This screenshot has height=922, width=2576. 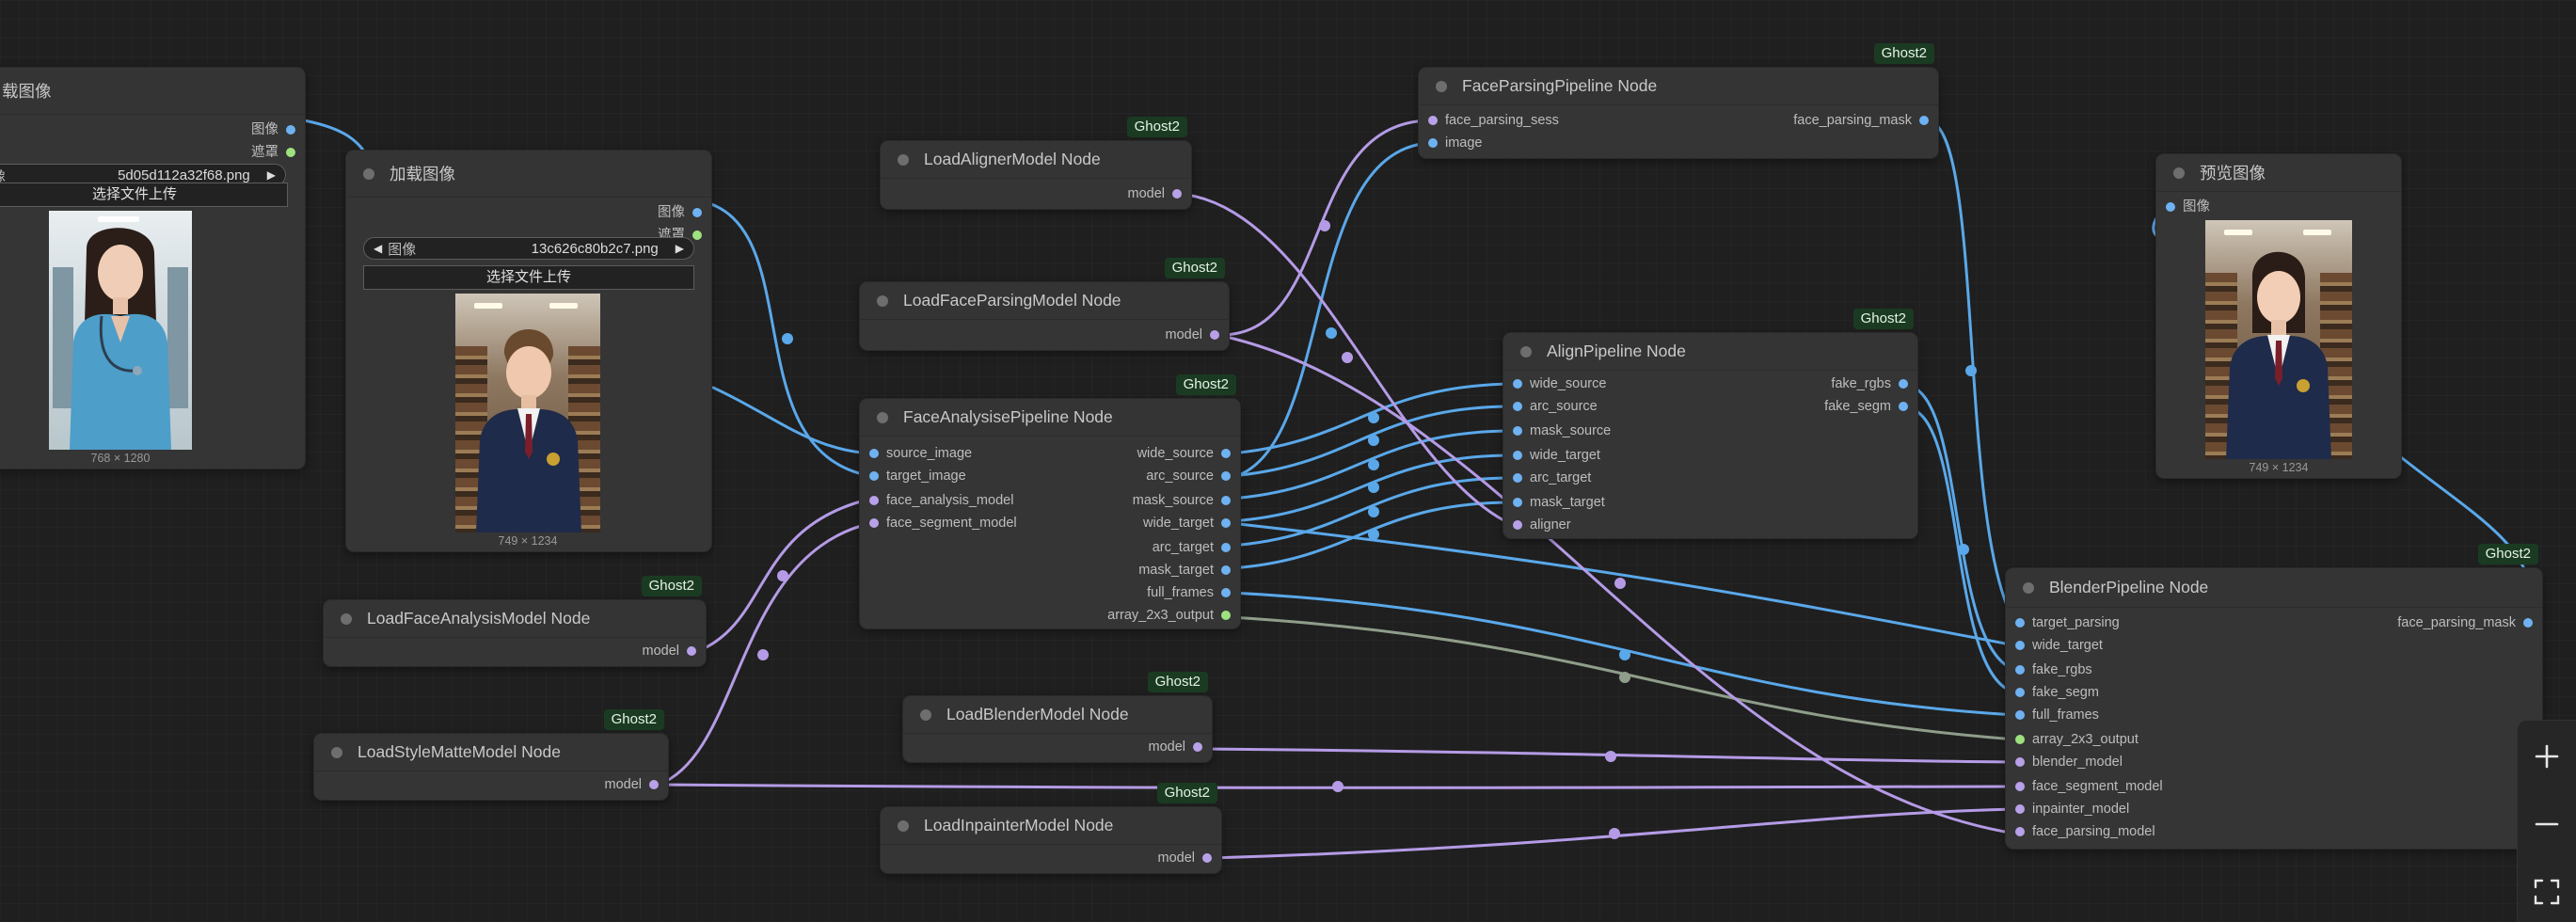 What do you see at coordinates (2063, 623) in the screenshot?
I see `input-target-parsing: target_parsing` at bounding box center [2063, 623].